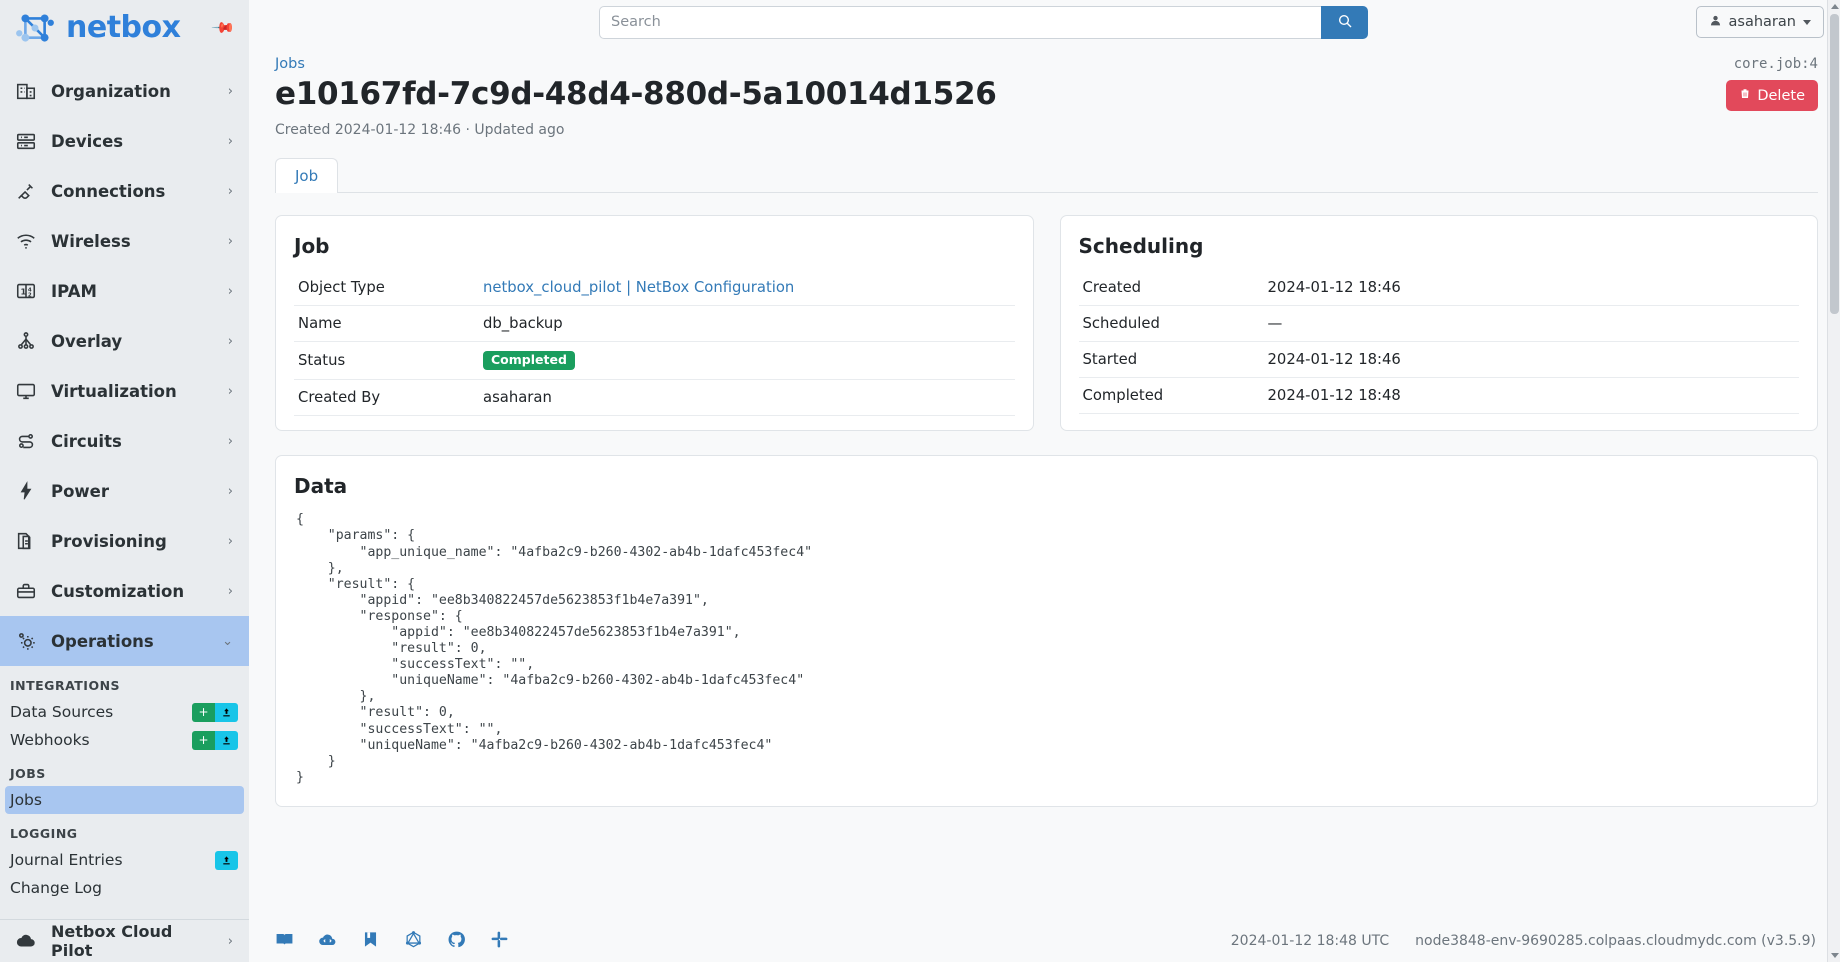 The height and width of the screenshot is (962, 1840). What do you see at coordinates (1141, 245) in the screenshot?
I see `scheduling-card-title: Scheduling` at bounding box center [1141, 245].